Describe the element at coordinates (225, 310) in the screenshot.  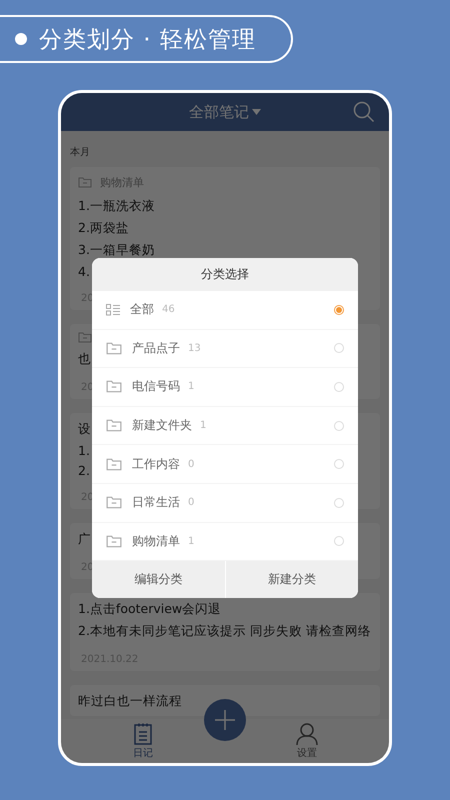
I see `category-row: 全部 46` at that location.